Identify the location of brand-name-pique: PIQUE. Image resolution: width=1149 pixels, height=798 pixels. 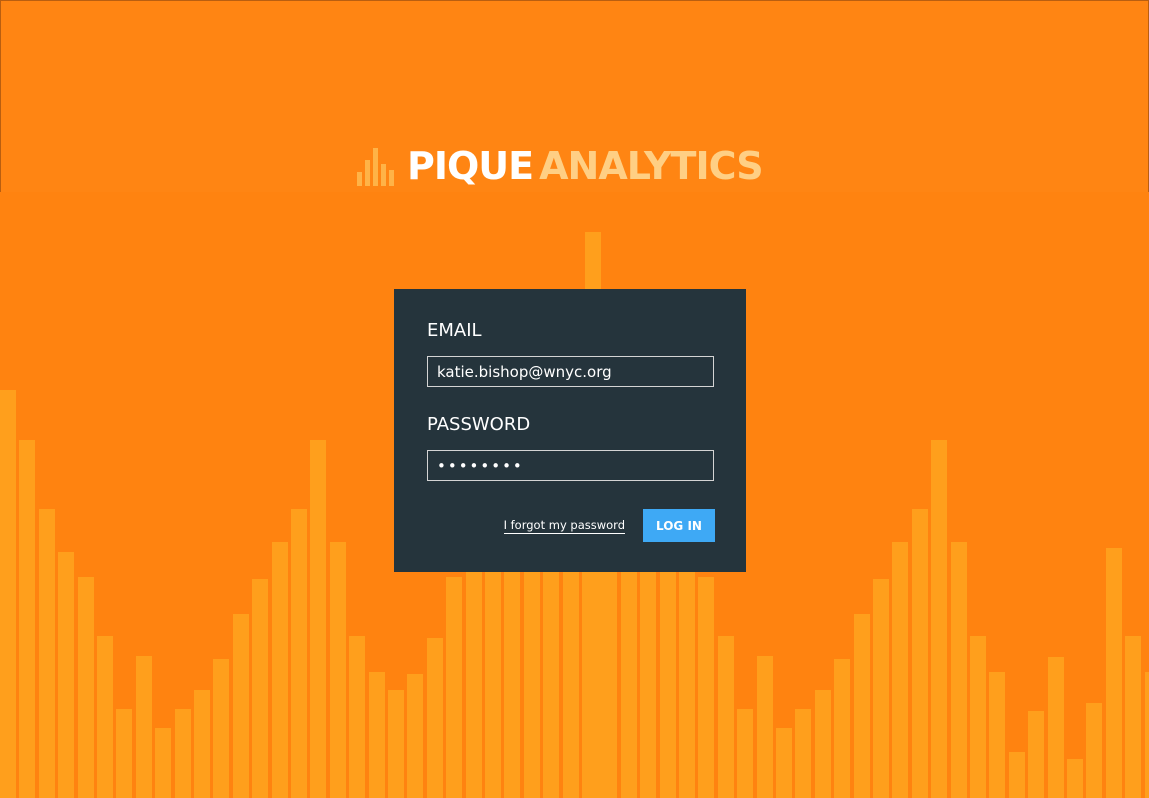
(470, 166).